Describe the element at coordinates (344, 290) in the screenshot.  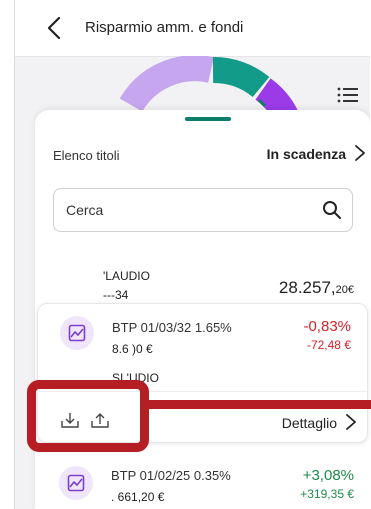
I see `account-total-cents: 20€` at that location.